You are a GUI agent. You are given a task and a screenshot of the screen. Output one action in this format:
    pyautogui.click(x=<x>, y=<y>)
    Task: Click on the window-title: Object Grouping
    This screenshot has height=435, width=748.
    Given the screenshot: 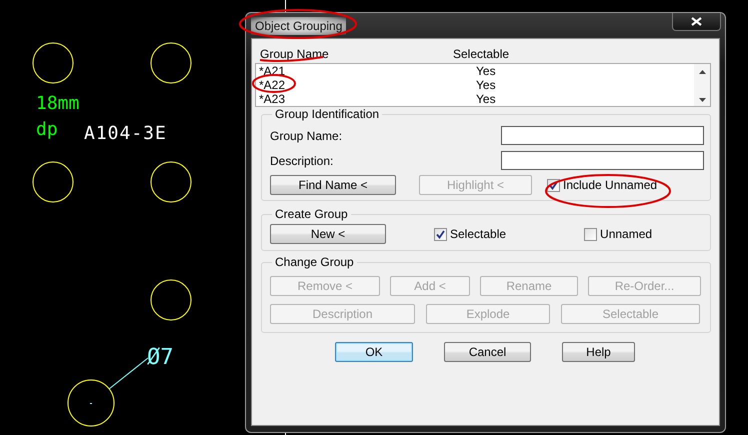 What is the action you would take?
    pyautogui.click(x=298, y=25)
    